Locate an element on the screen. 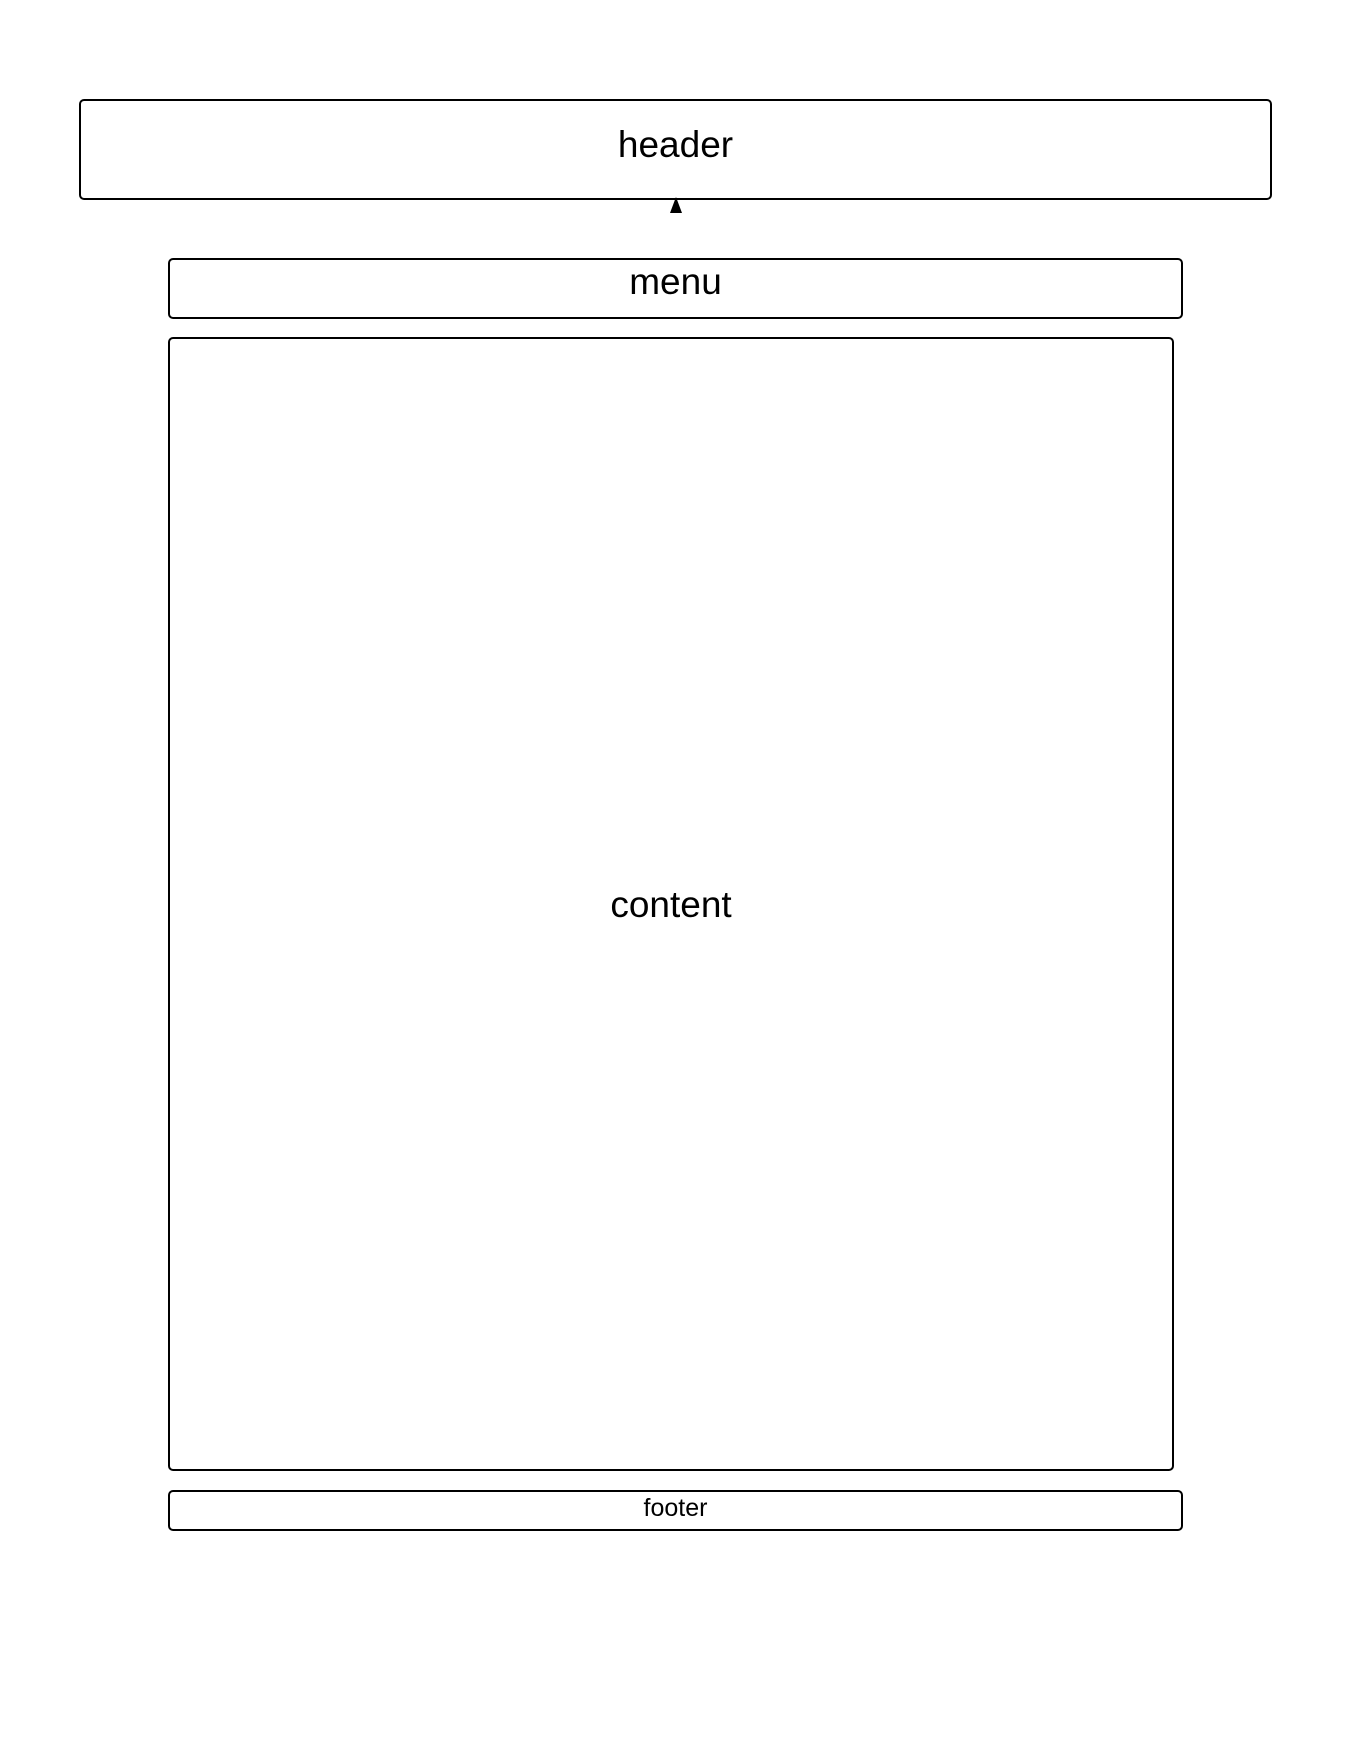 The width and height of the screenshot is (1360, 1760). menu-label: menu is located at coordinates (675, 281).